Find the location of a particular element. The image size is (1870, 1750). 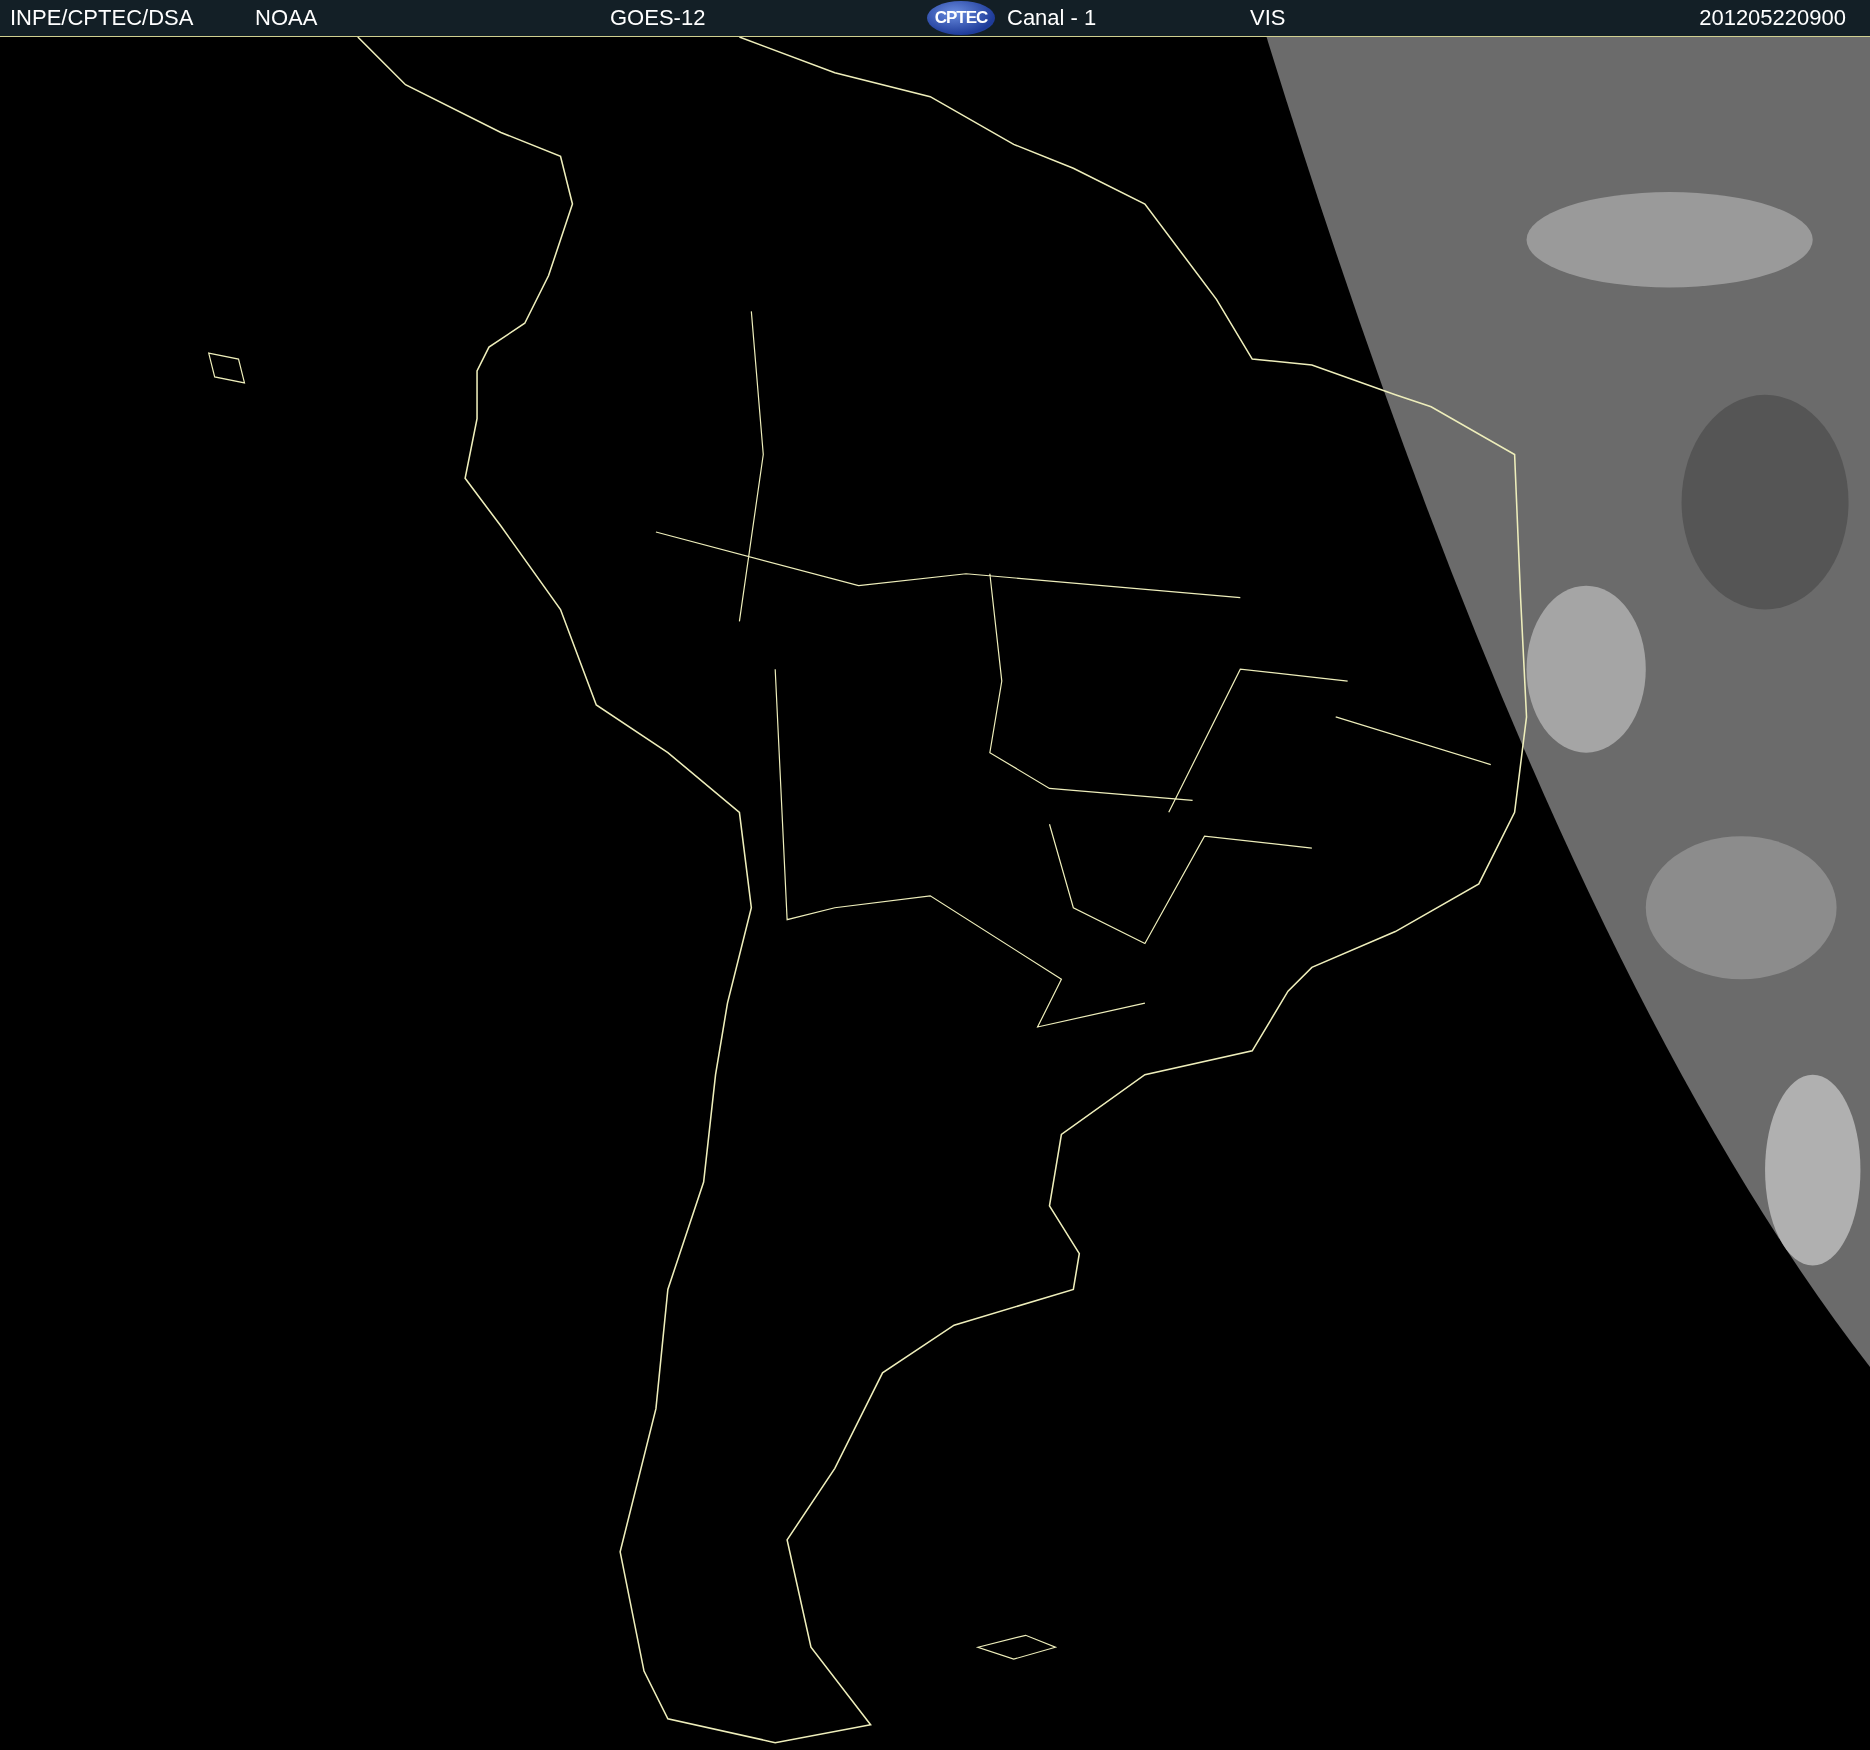

channel-label: Canal - 1 is located at coordinates (1052, 18).